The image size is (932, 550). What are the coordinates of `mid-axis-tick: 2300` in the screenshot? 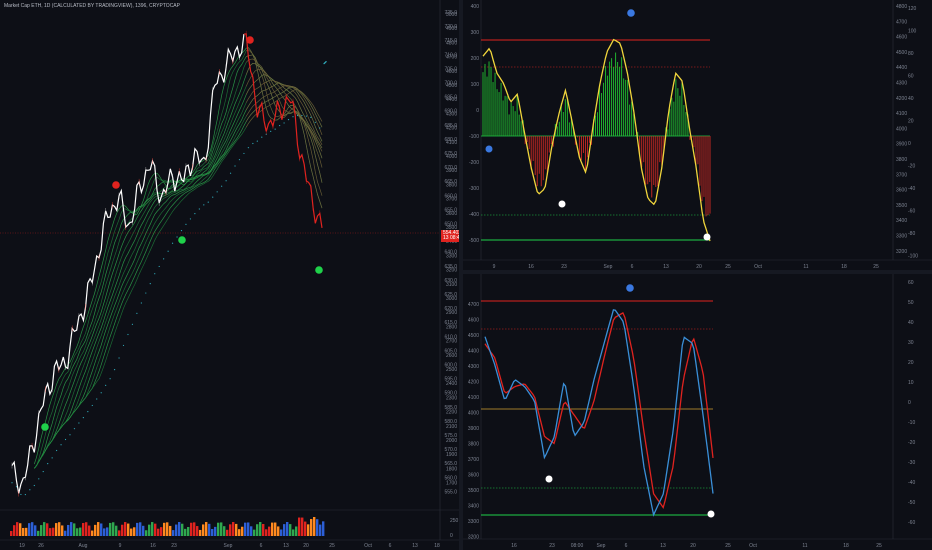 It's located at (451, 398).